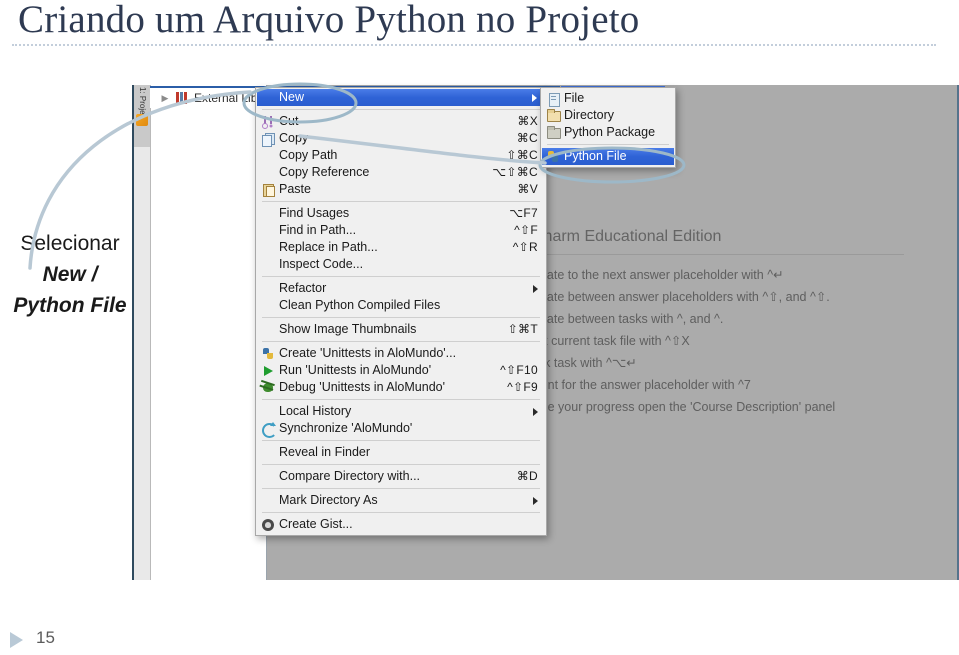  Describe the element at coordinates (574, 98) in the screenshot. I see `submenu-item-label: File` at that location.